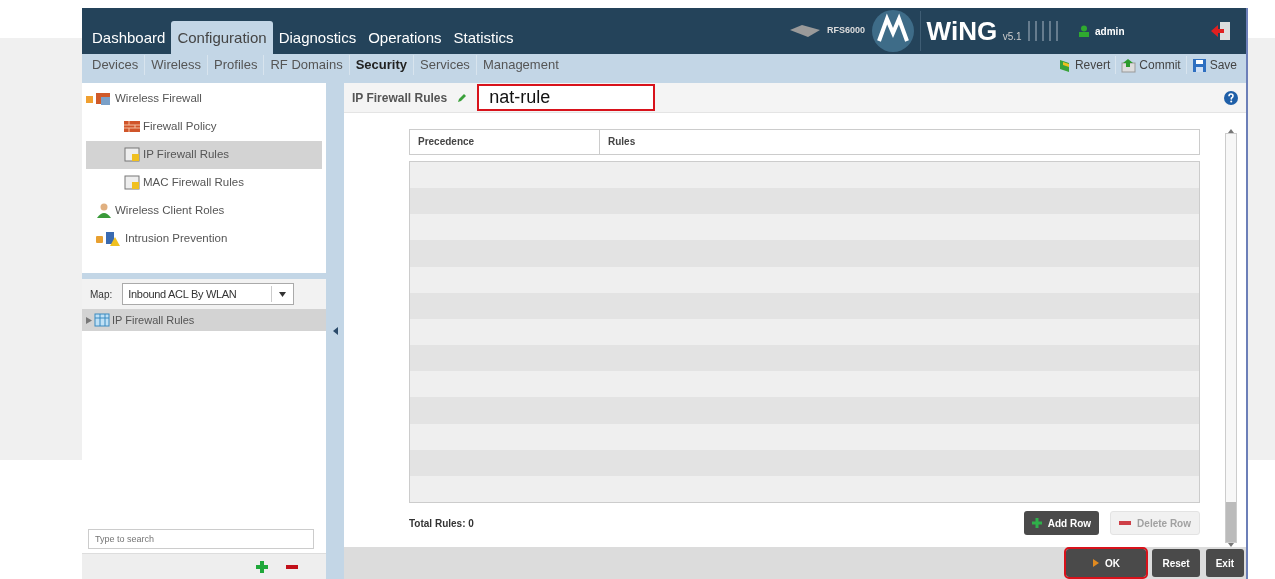 The width and height of the screenshot is (1275, 579). Describe the element at coordinates (462, 97) in the screenshot. I see `pencil-icon` at that location.